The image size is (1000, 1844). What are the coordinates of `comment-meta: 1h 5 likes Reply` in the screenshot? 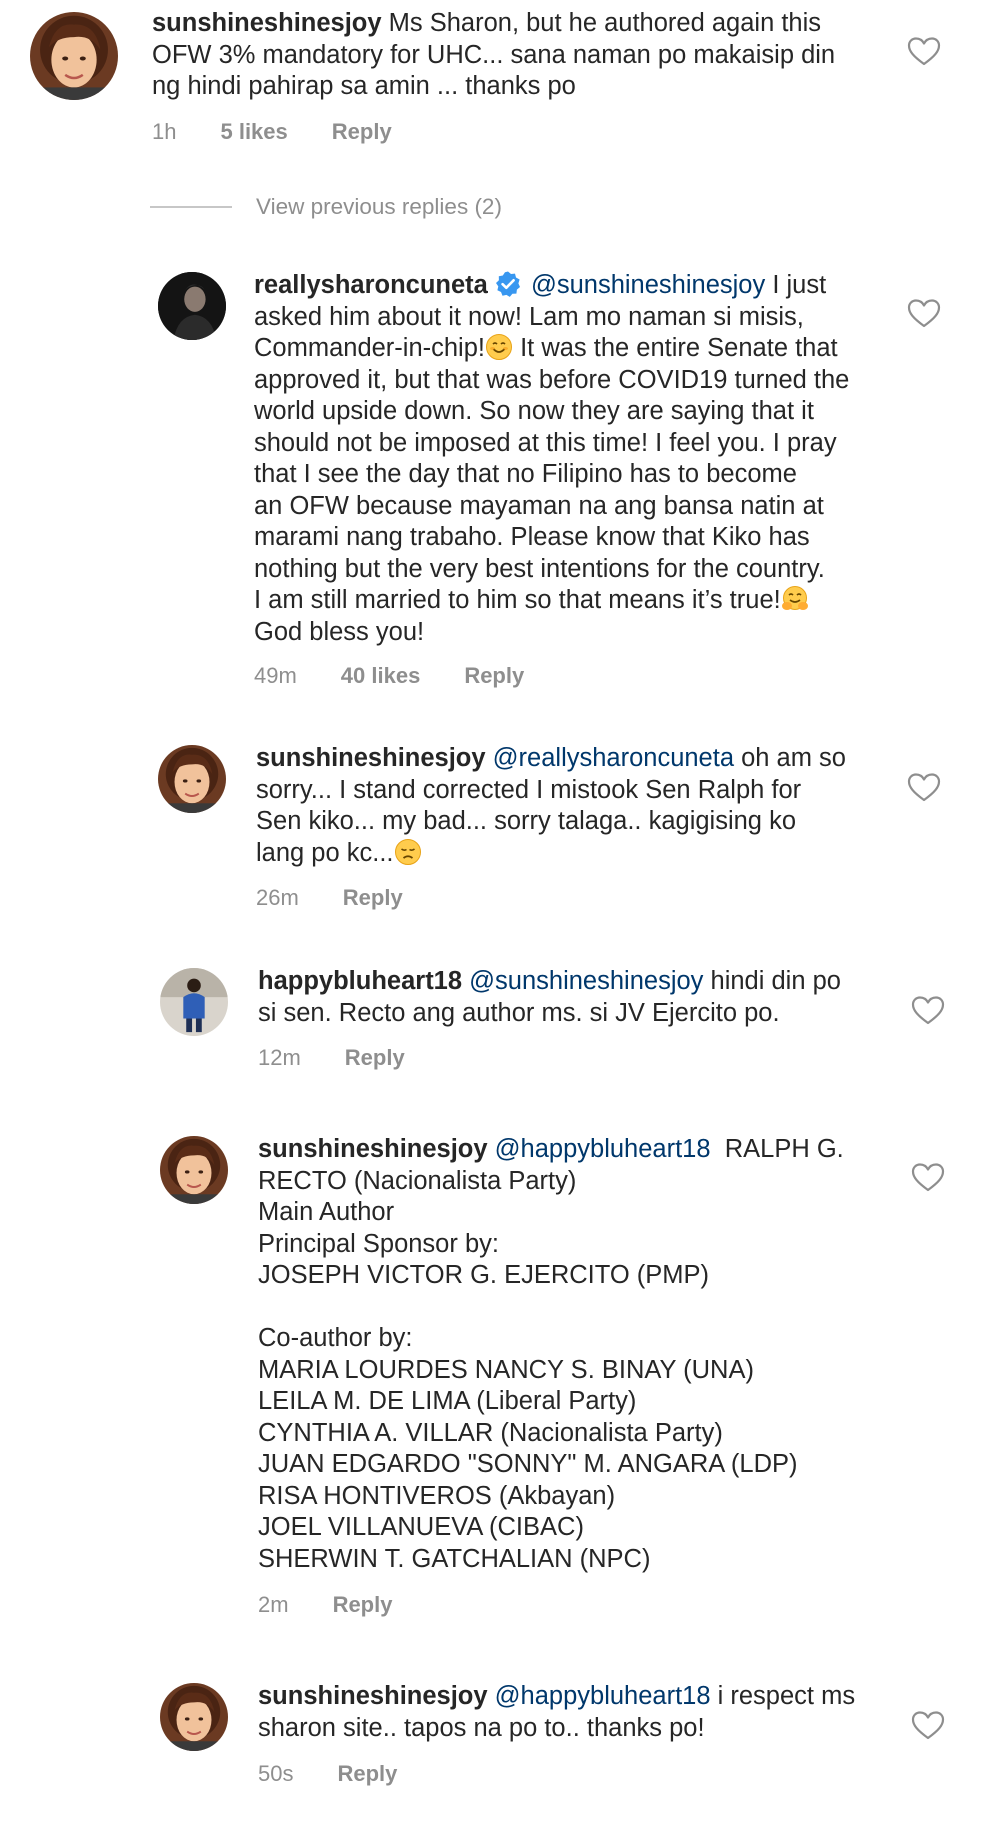 It's located at (294, 132).